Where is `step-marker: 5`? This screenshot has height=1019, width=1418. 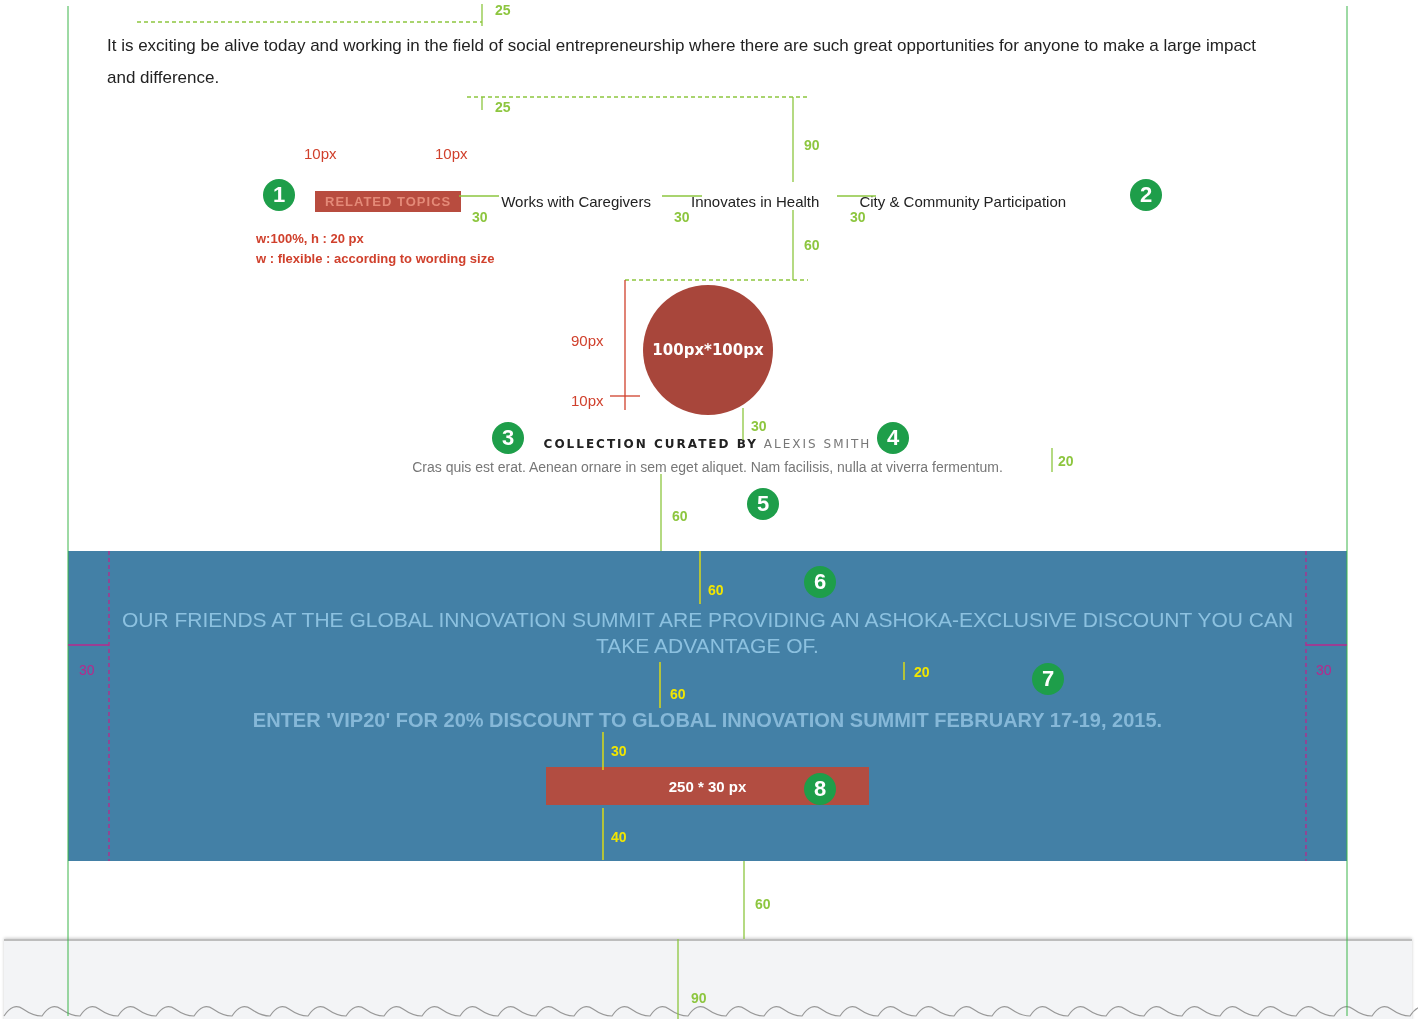
step-marker: 5 is located at coordinates (763, 504).